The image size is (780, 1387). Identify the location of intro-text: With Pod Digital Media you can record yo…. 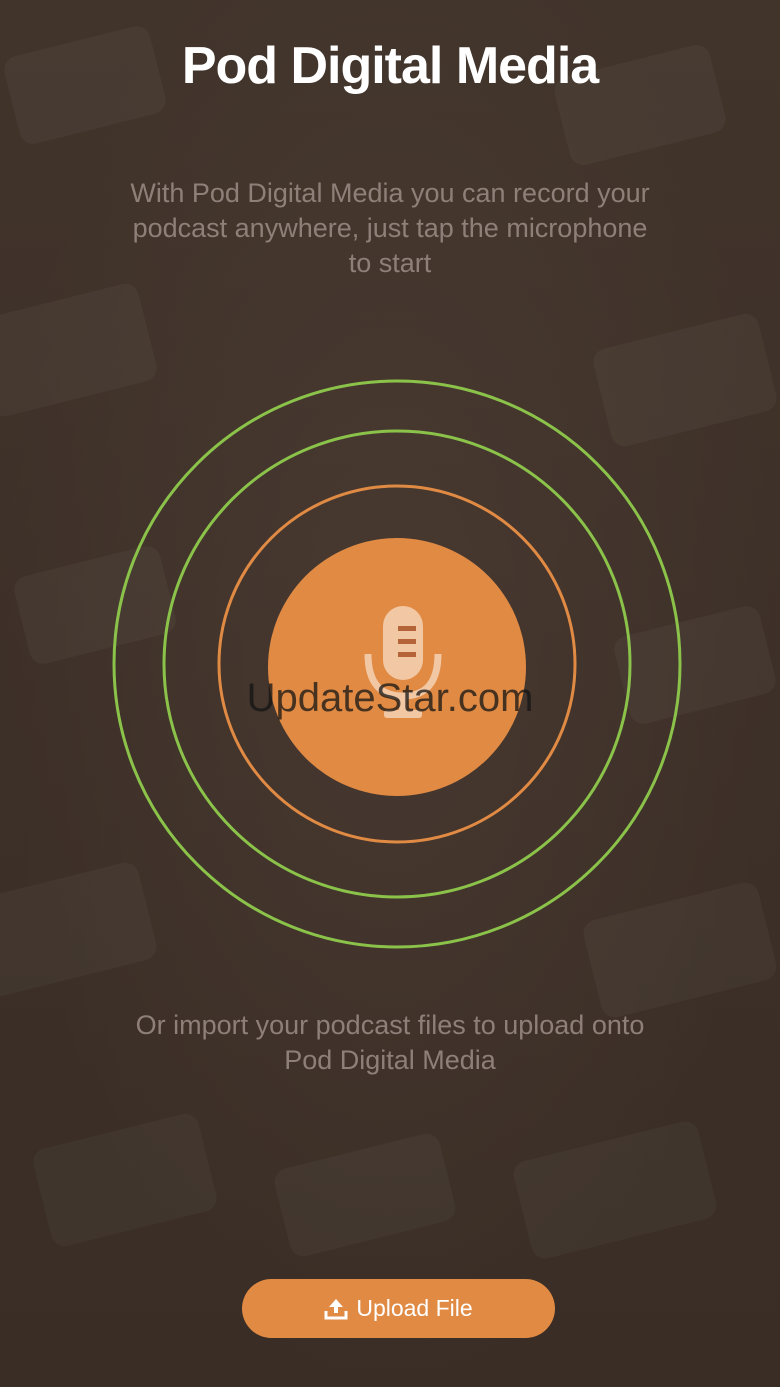
(390, 228).